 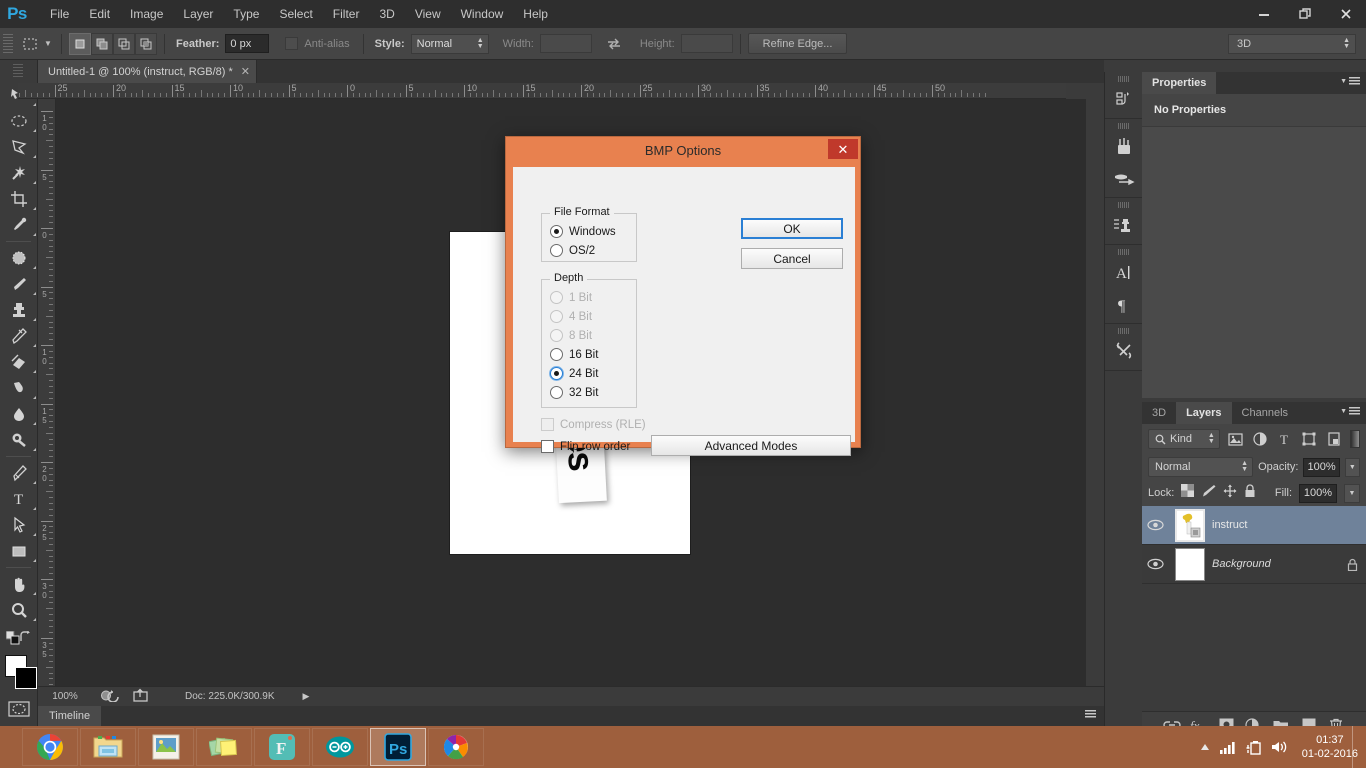 What do you see at coordinates (1334, 439) in the screenshot?
I see `filter-smart-object-icon` at bounding box center [1334, 439].